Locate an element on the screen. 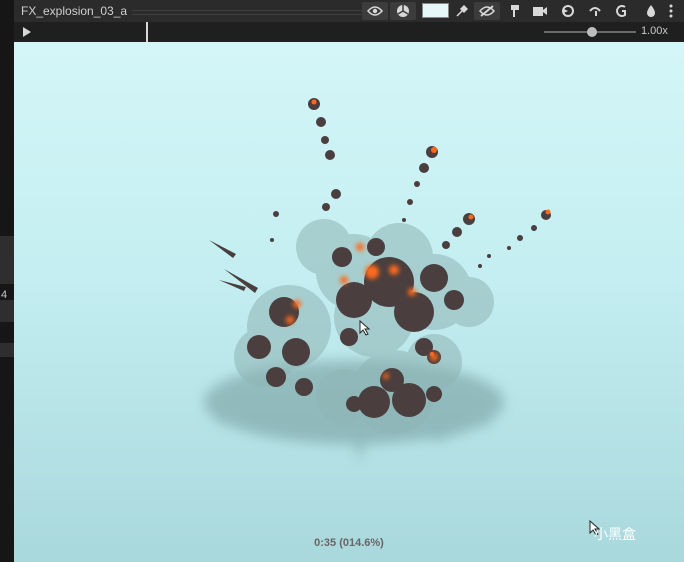 The image size is (684, 562). undo-icon is located at coordinates (595, 11).